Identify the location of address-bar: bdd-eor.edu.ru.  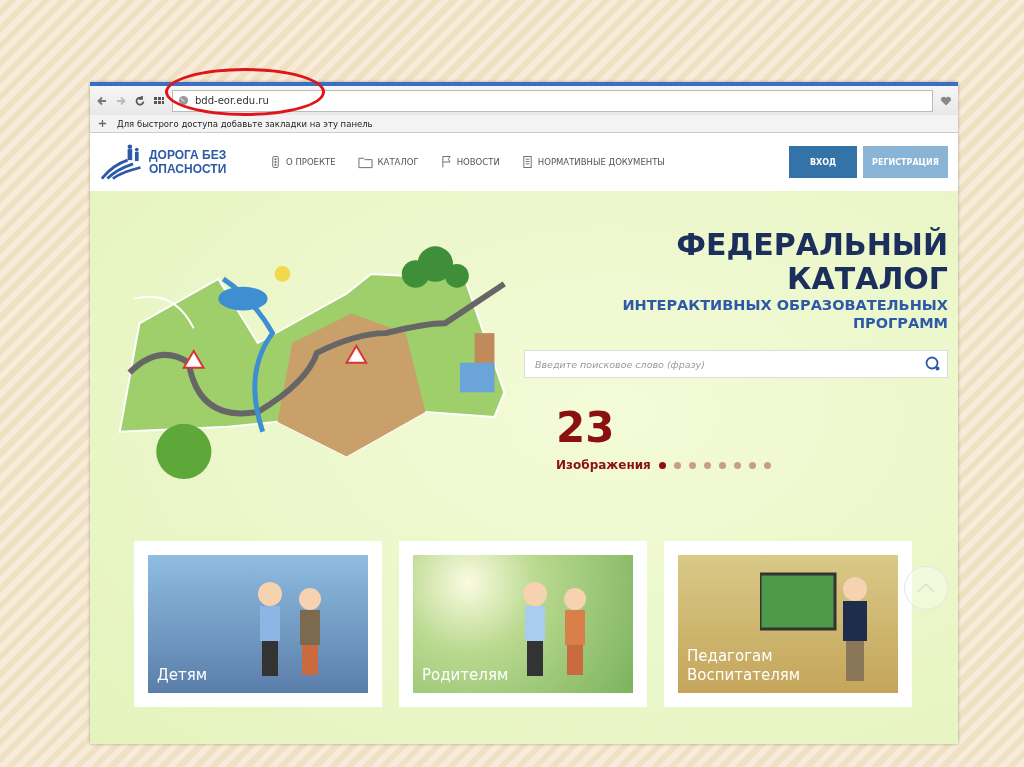
(552, 100).